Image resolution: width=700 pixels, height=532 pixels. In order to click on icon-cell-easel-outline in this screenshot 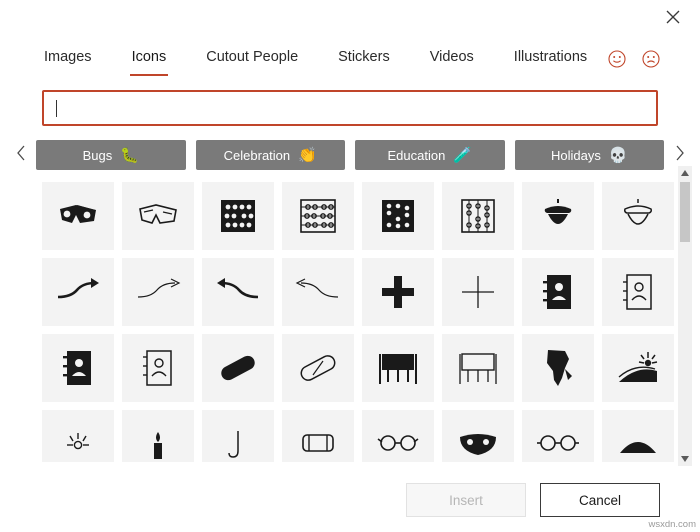, I will do `click(478, 368)`.